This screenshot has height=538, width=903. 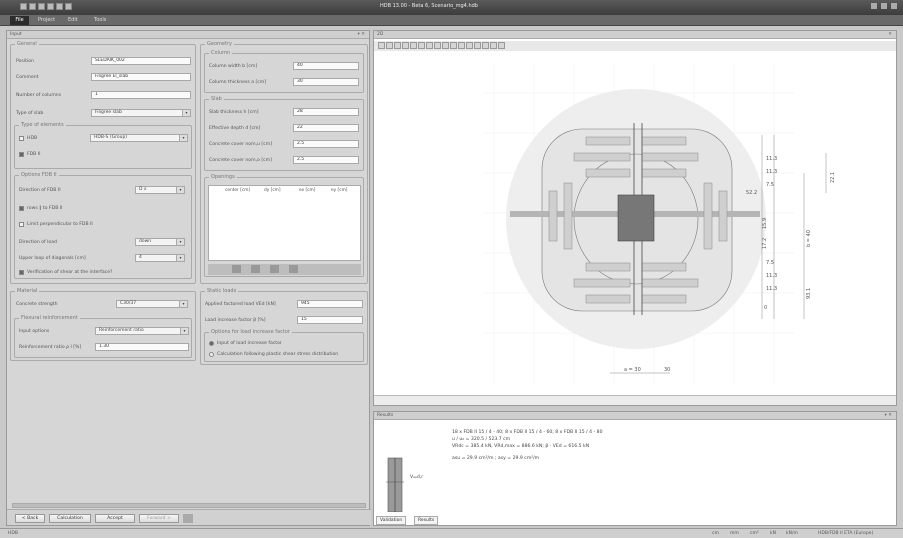 What do you see at coordinates (771, 159) in the screenshot?
I see `dim-label: 11.3` at bounding box center [771, 159].